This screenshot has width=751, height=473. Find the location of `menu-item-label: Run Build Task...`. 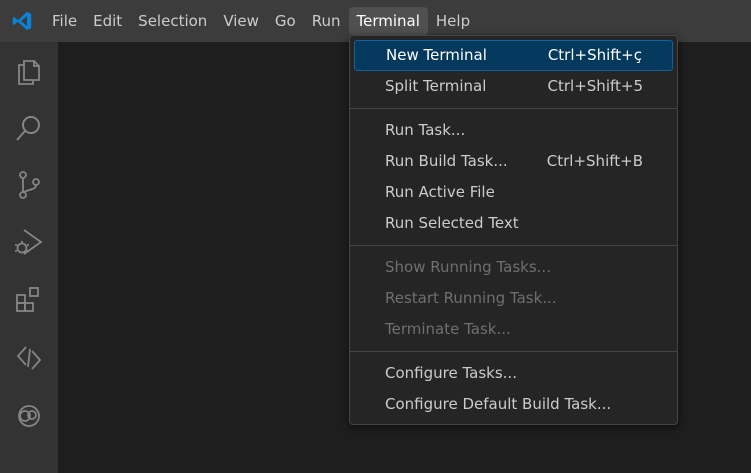

menu-item-label: Run Build Task... is located at coordinates (446, 161).